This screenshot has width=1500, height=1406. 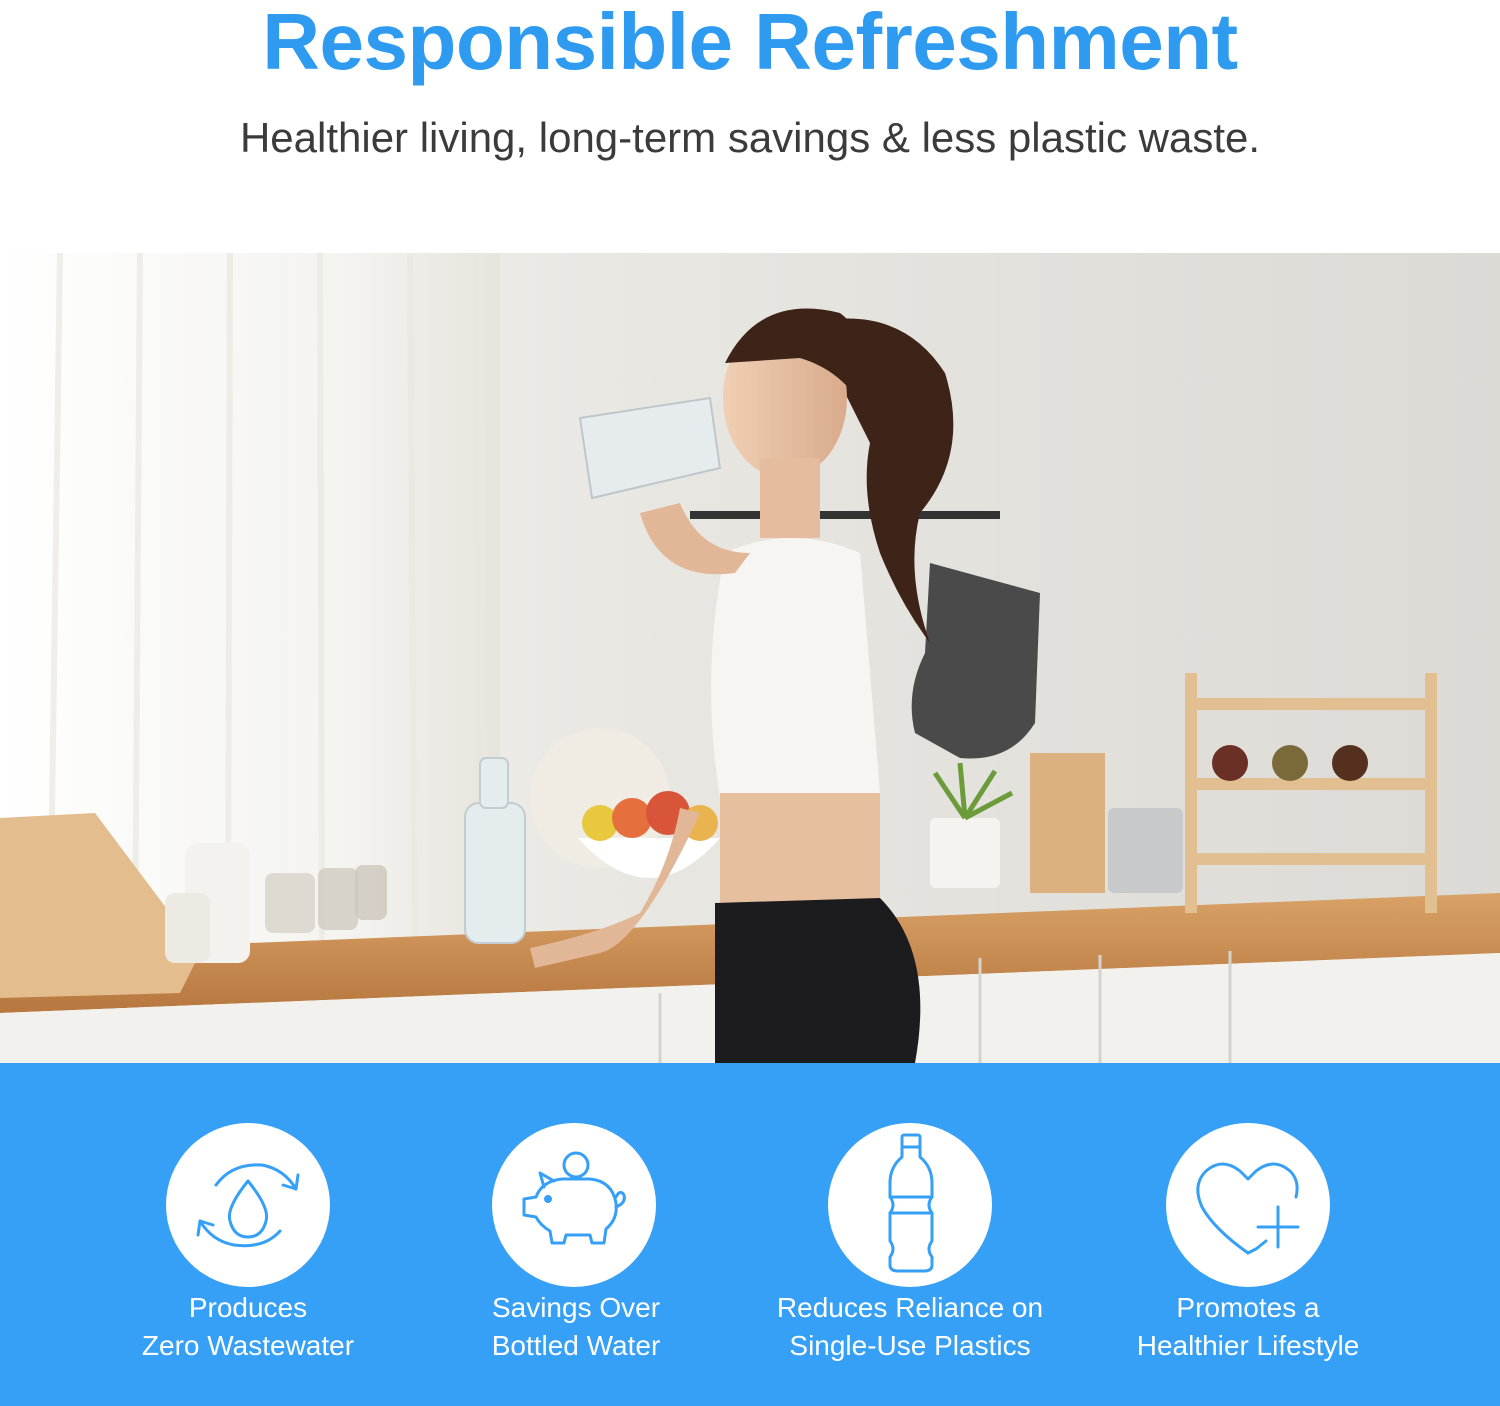 What do you see at coordinates (574, 1198) in the screenshot?
I see `piggy-bank-icon` at bounding box center [574, 1198].